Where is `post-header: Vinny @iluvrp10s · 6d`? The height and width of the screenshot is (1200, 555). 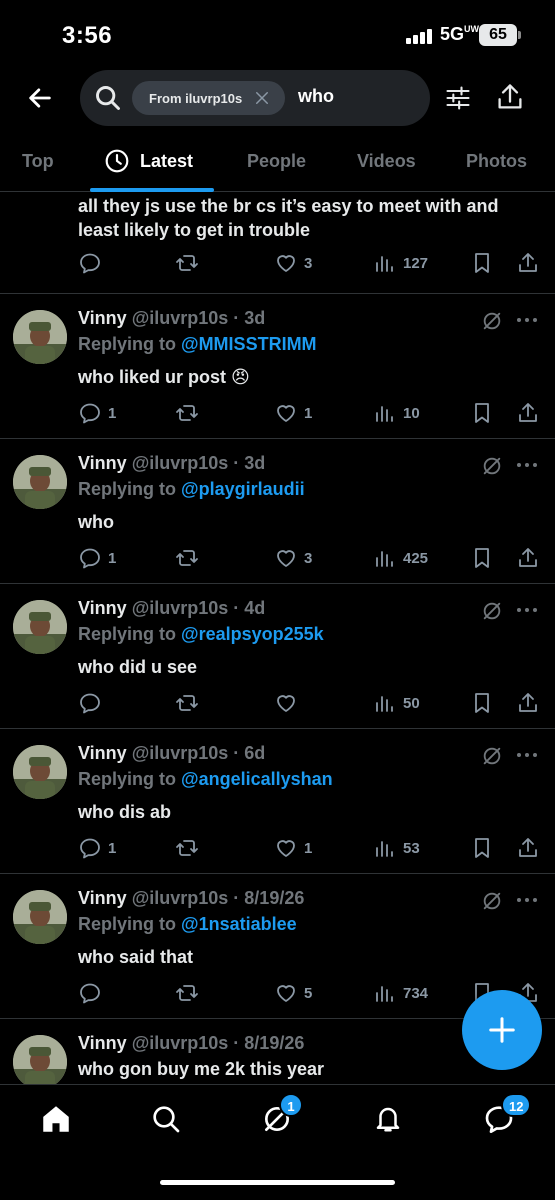 post-header: Vinny @iluvrp10s · 6d is located at coordinates (171, 753).